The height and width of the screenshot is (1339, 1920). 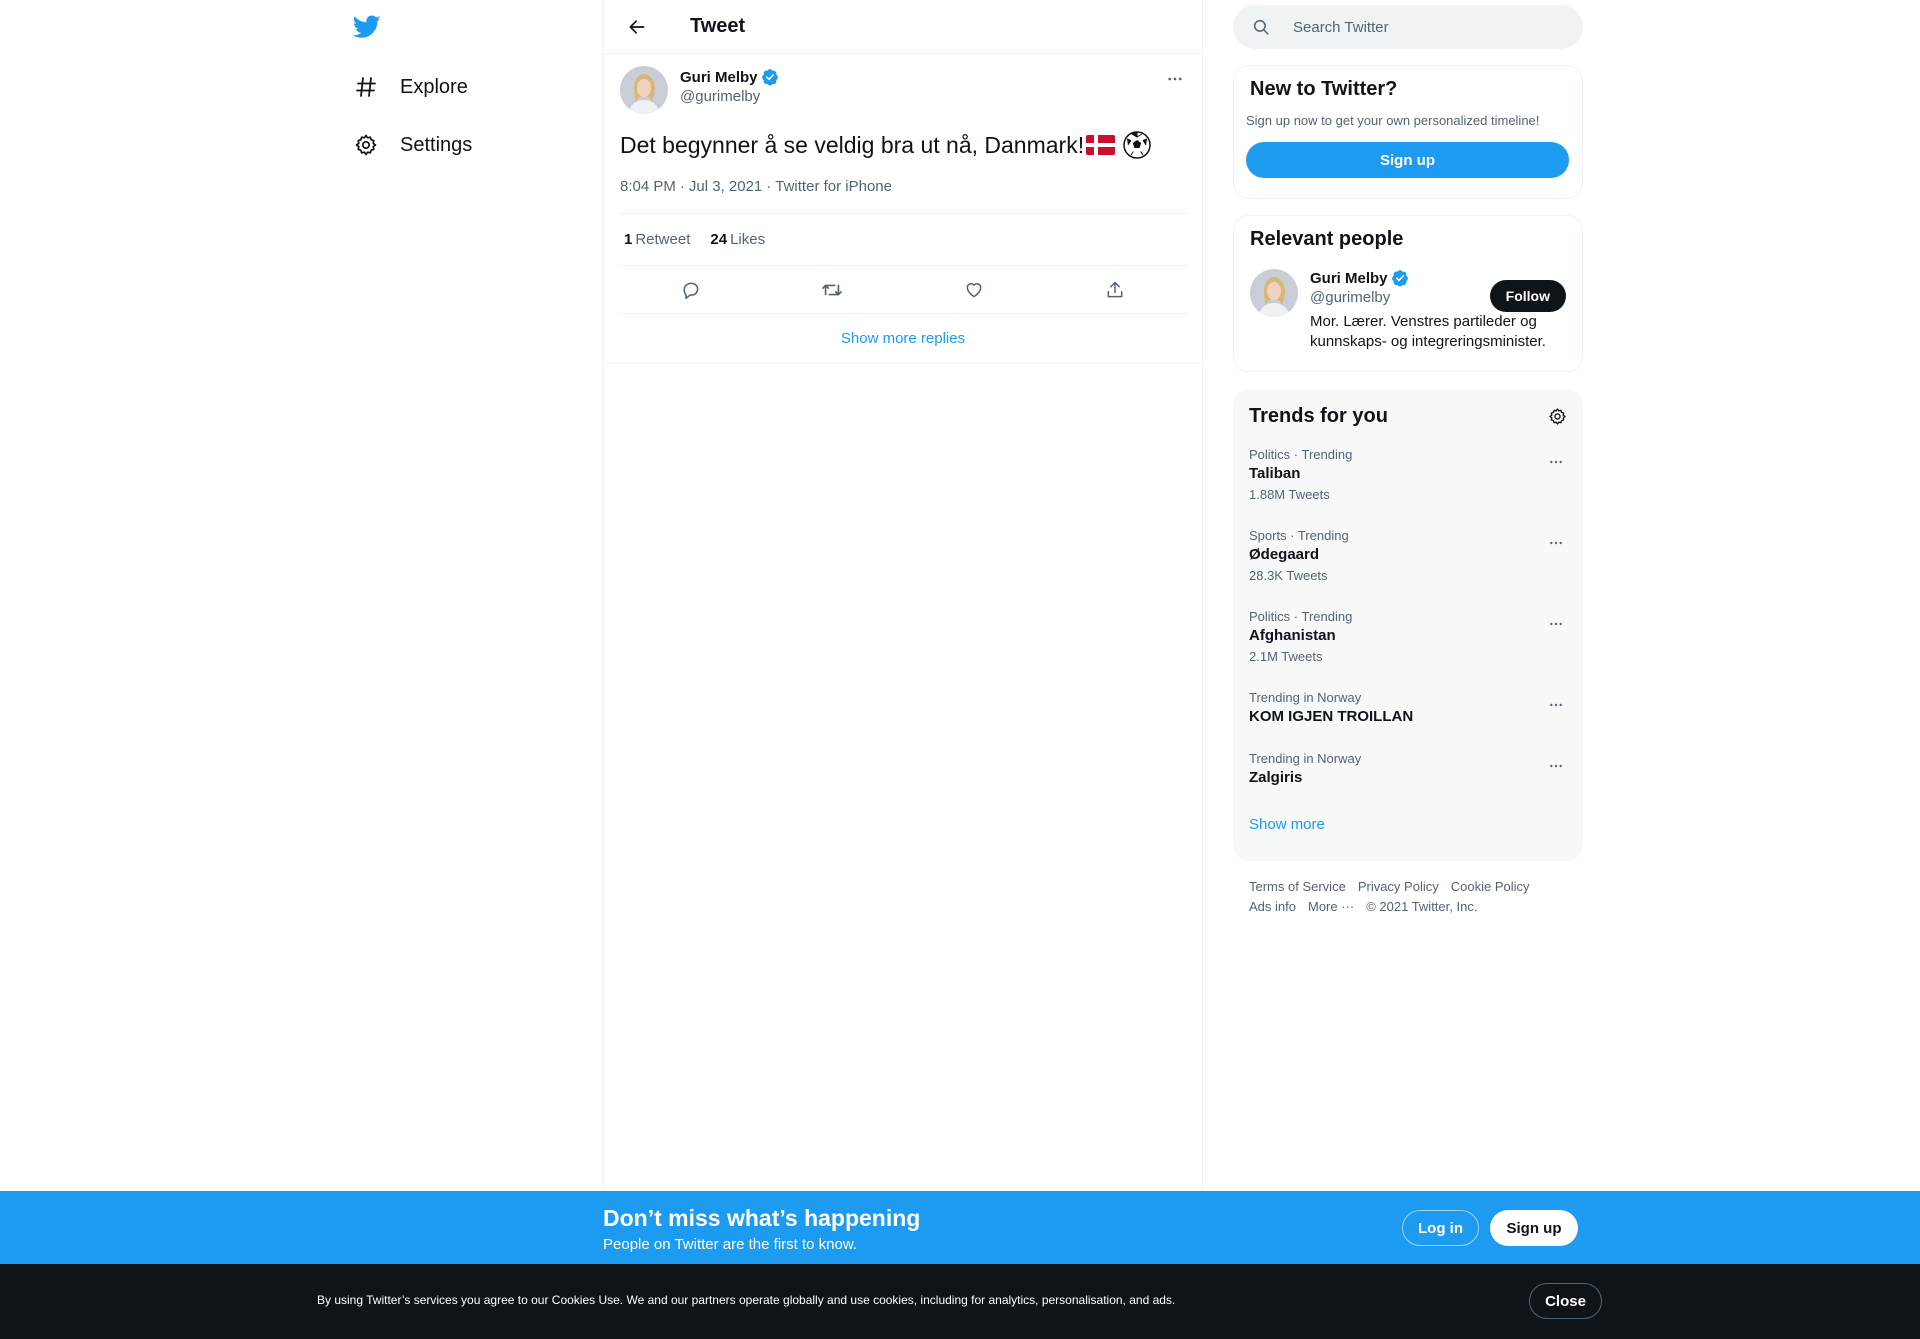 What do you see at coordinates (1284, 554) in the screenshot?
I see `trend-name: Ødegaard` at bounding box center [1284, 554].